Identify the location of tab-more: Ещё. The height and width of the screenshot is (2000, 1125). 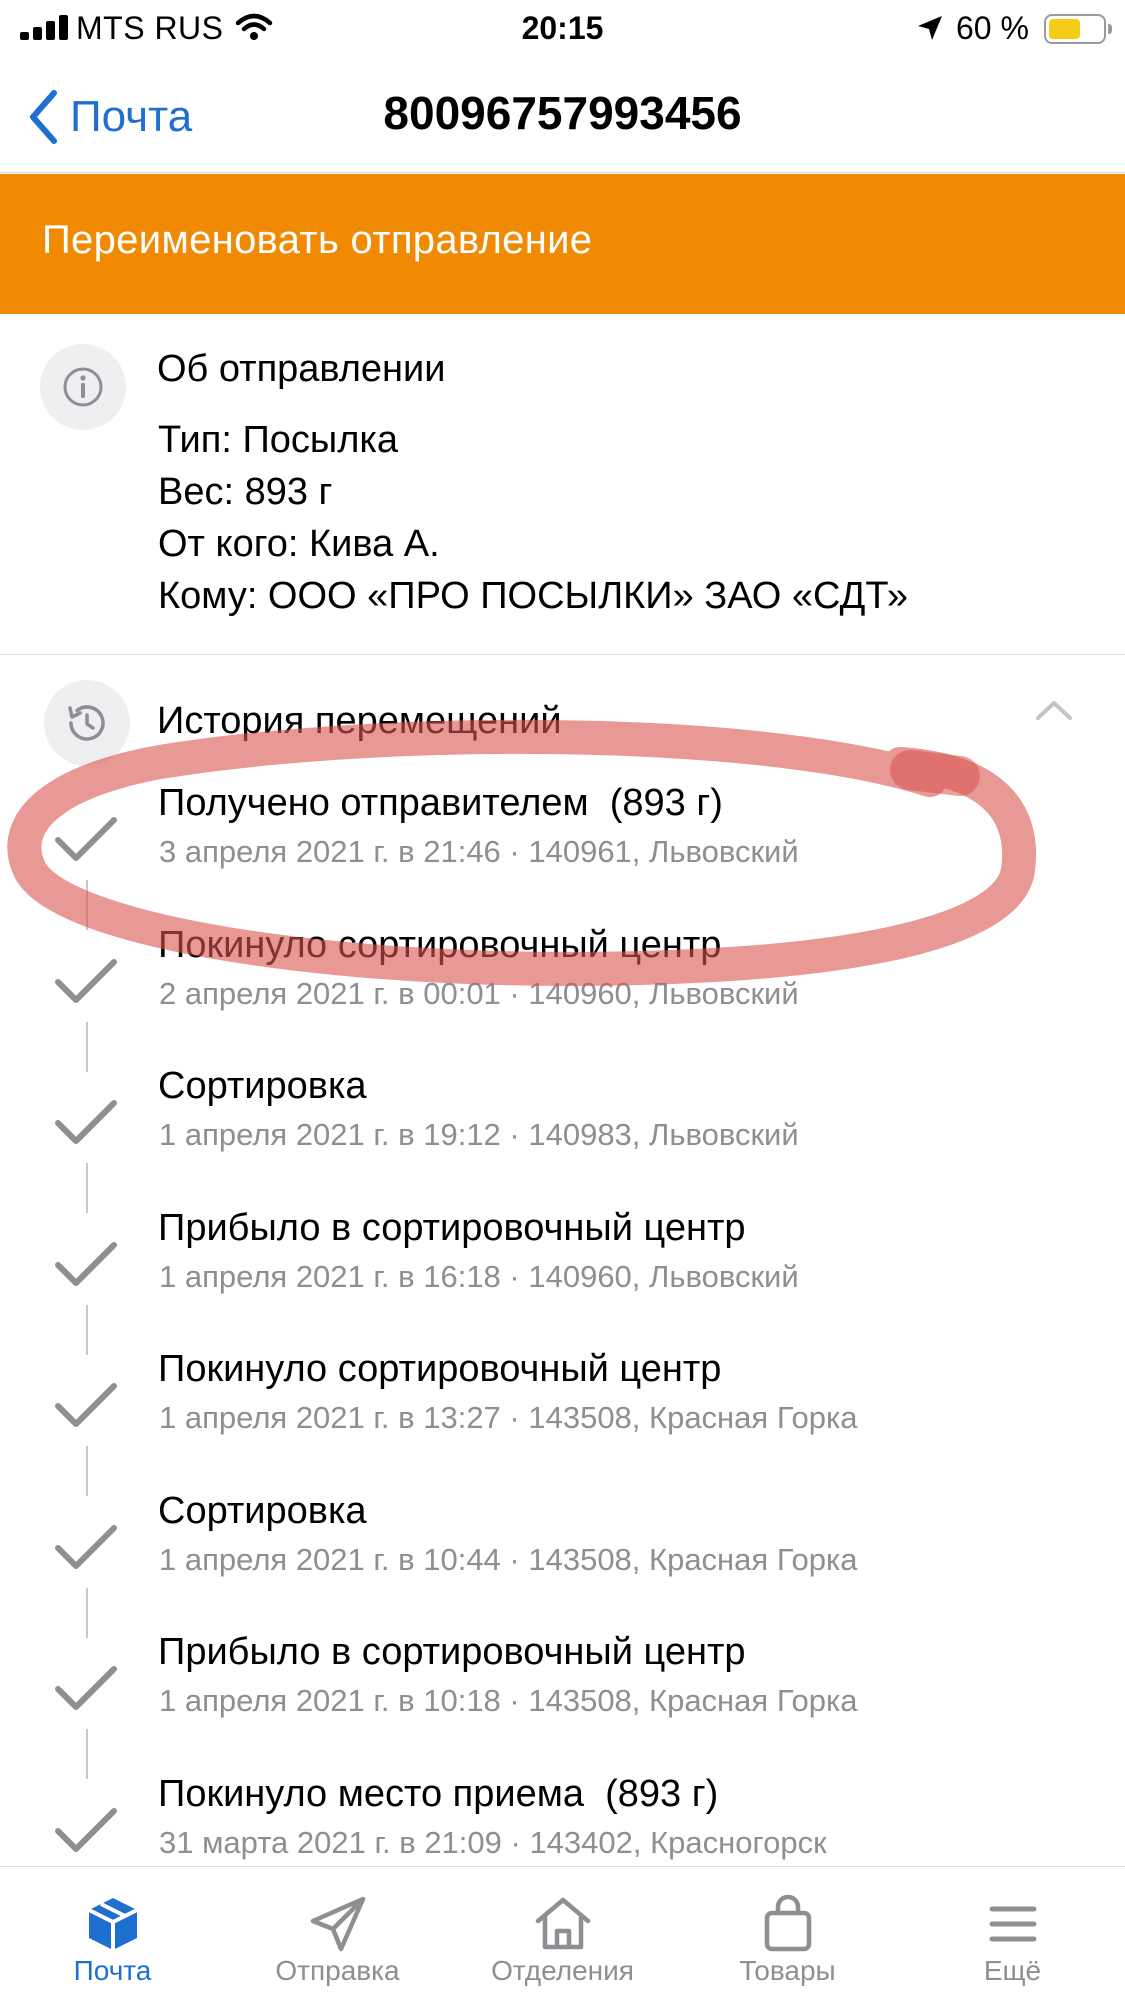
(1012, 1933).